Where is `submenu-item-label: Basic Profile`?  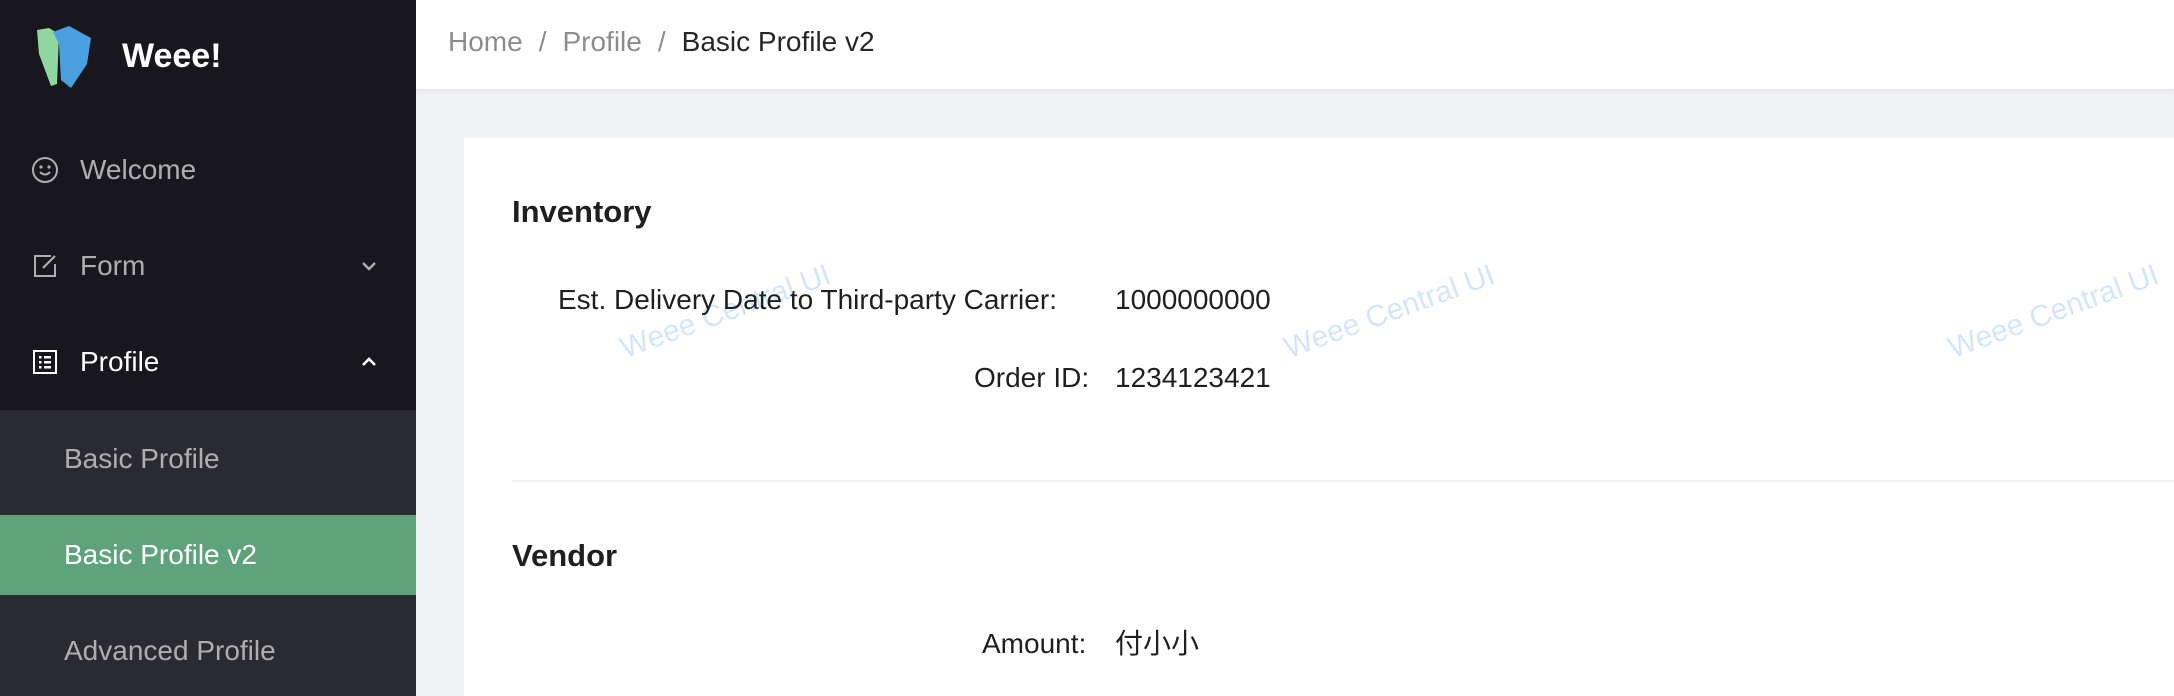
submenu-item-label: Basic Profile is located at coordinates (142, 458).